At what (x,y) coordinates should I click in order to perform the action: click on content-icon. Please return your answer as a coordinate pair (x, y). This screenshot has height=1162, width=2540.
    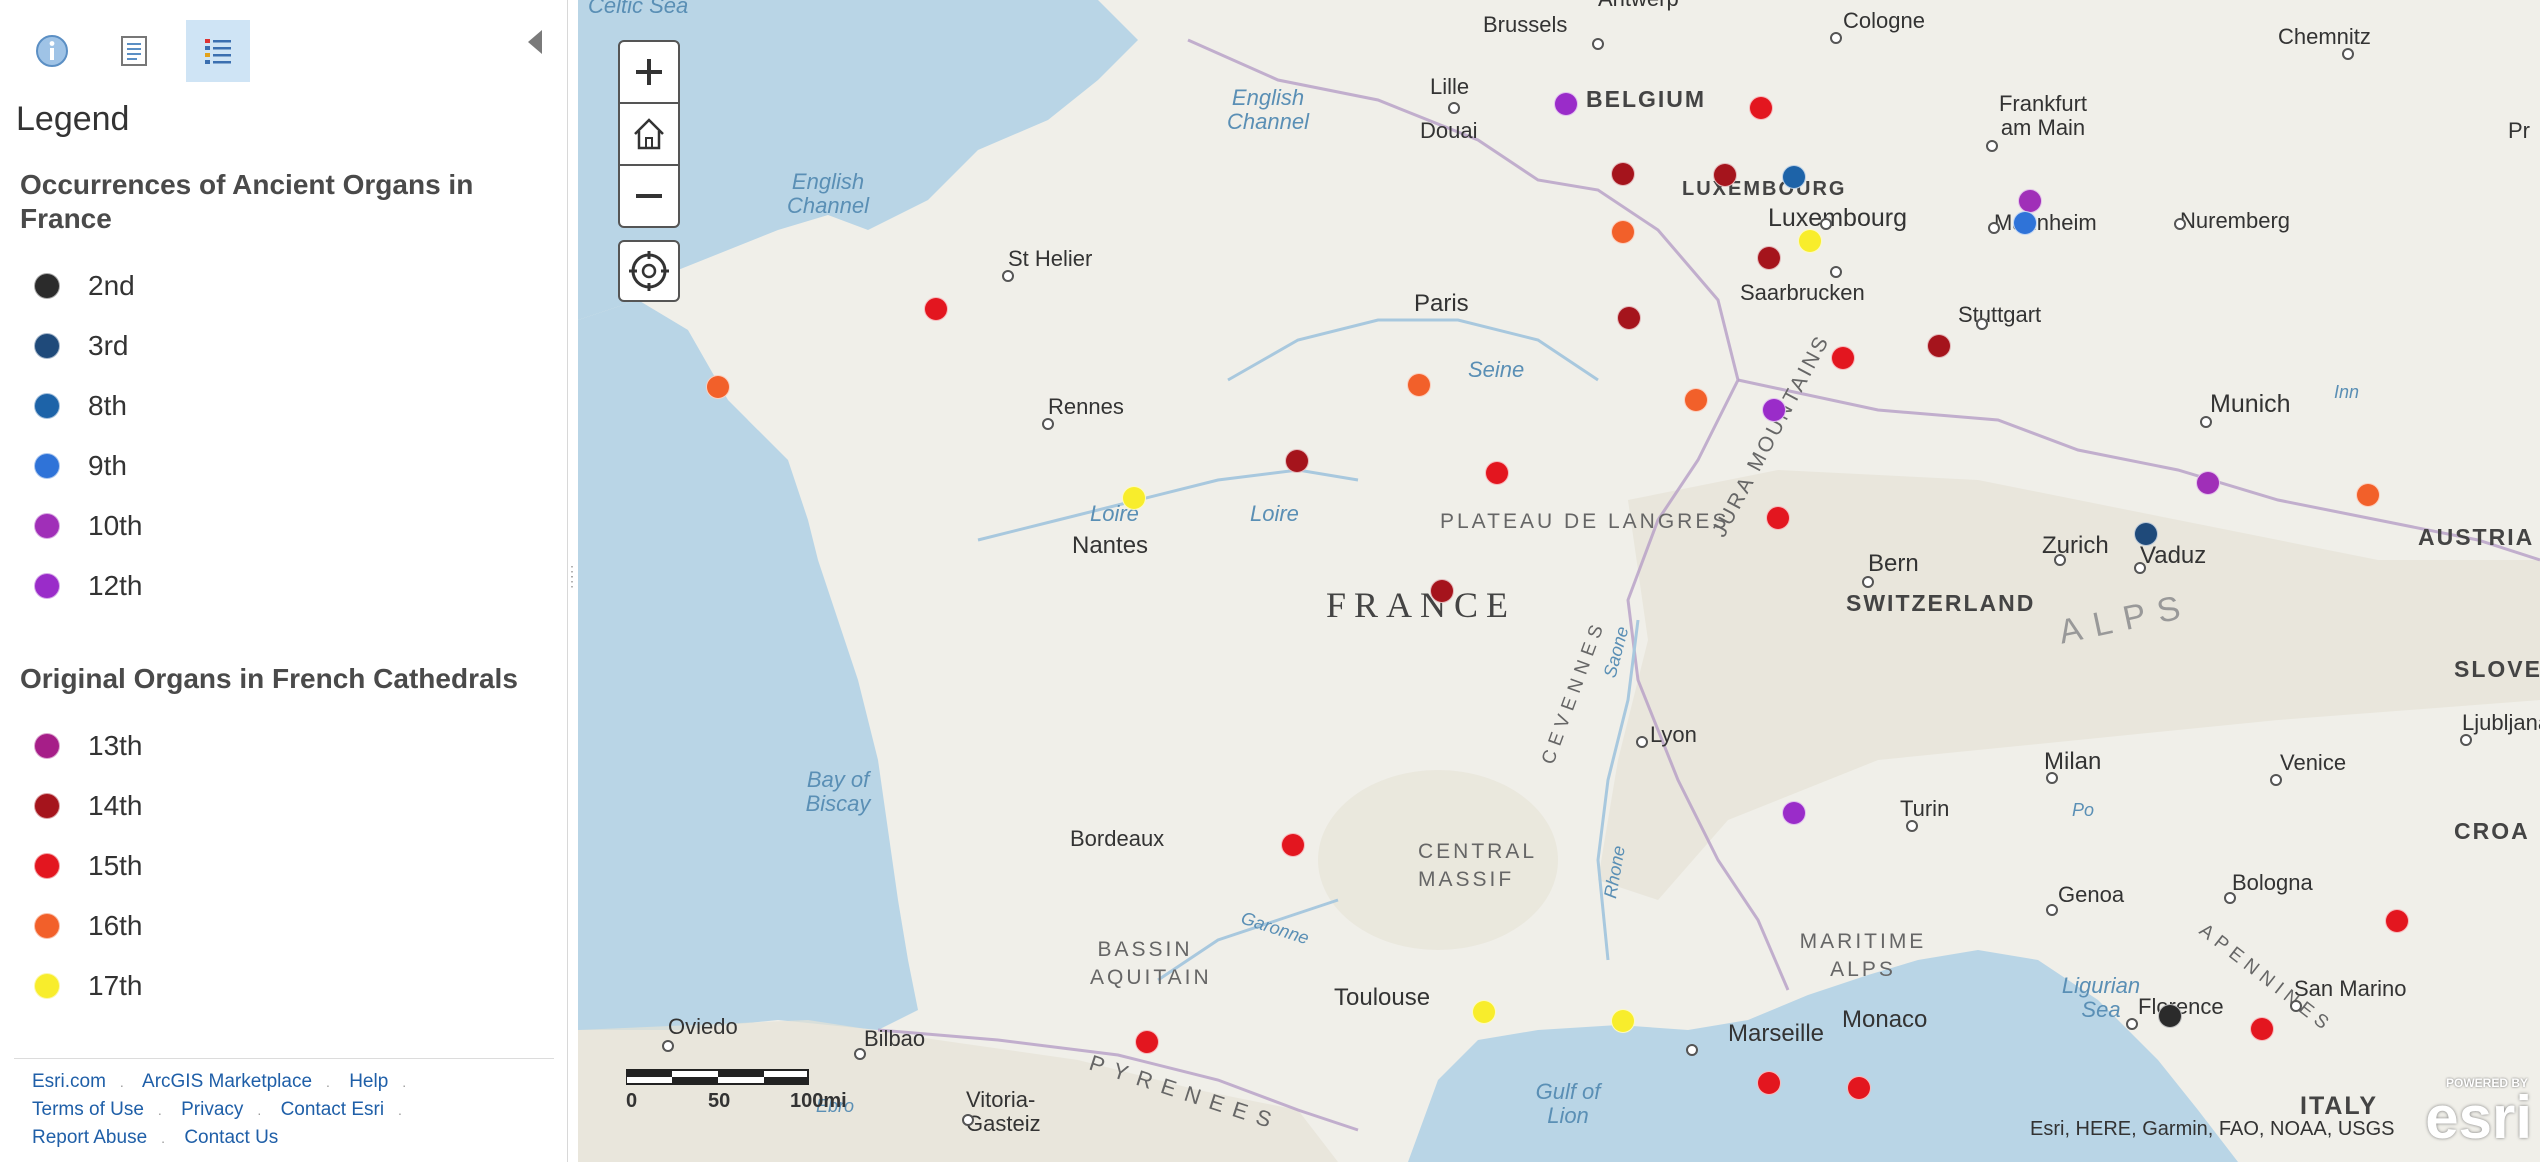
    Looking at the image, I should click on (134, 51).